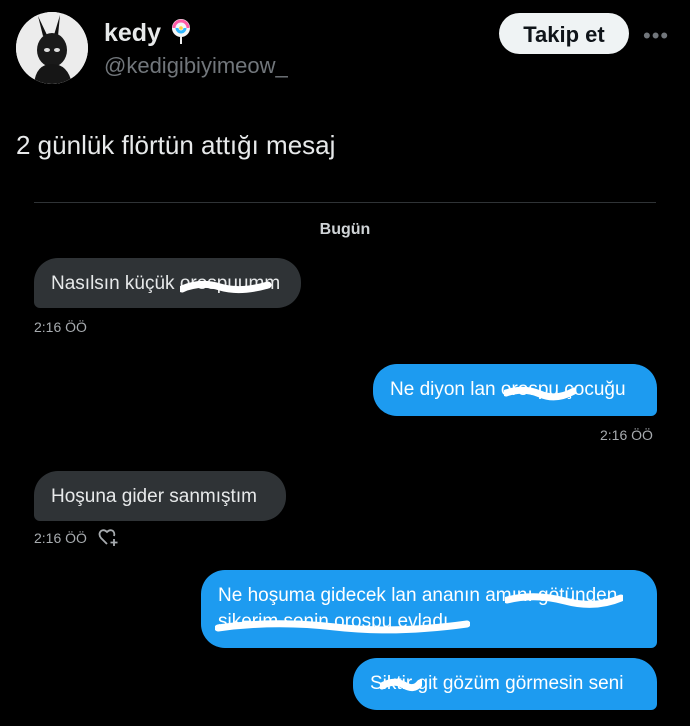 The width and height of the screenshot is (690, 726). I want to click on divider, so click(345, 202).